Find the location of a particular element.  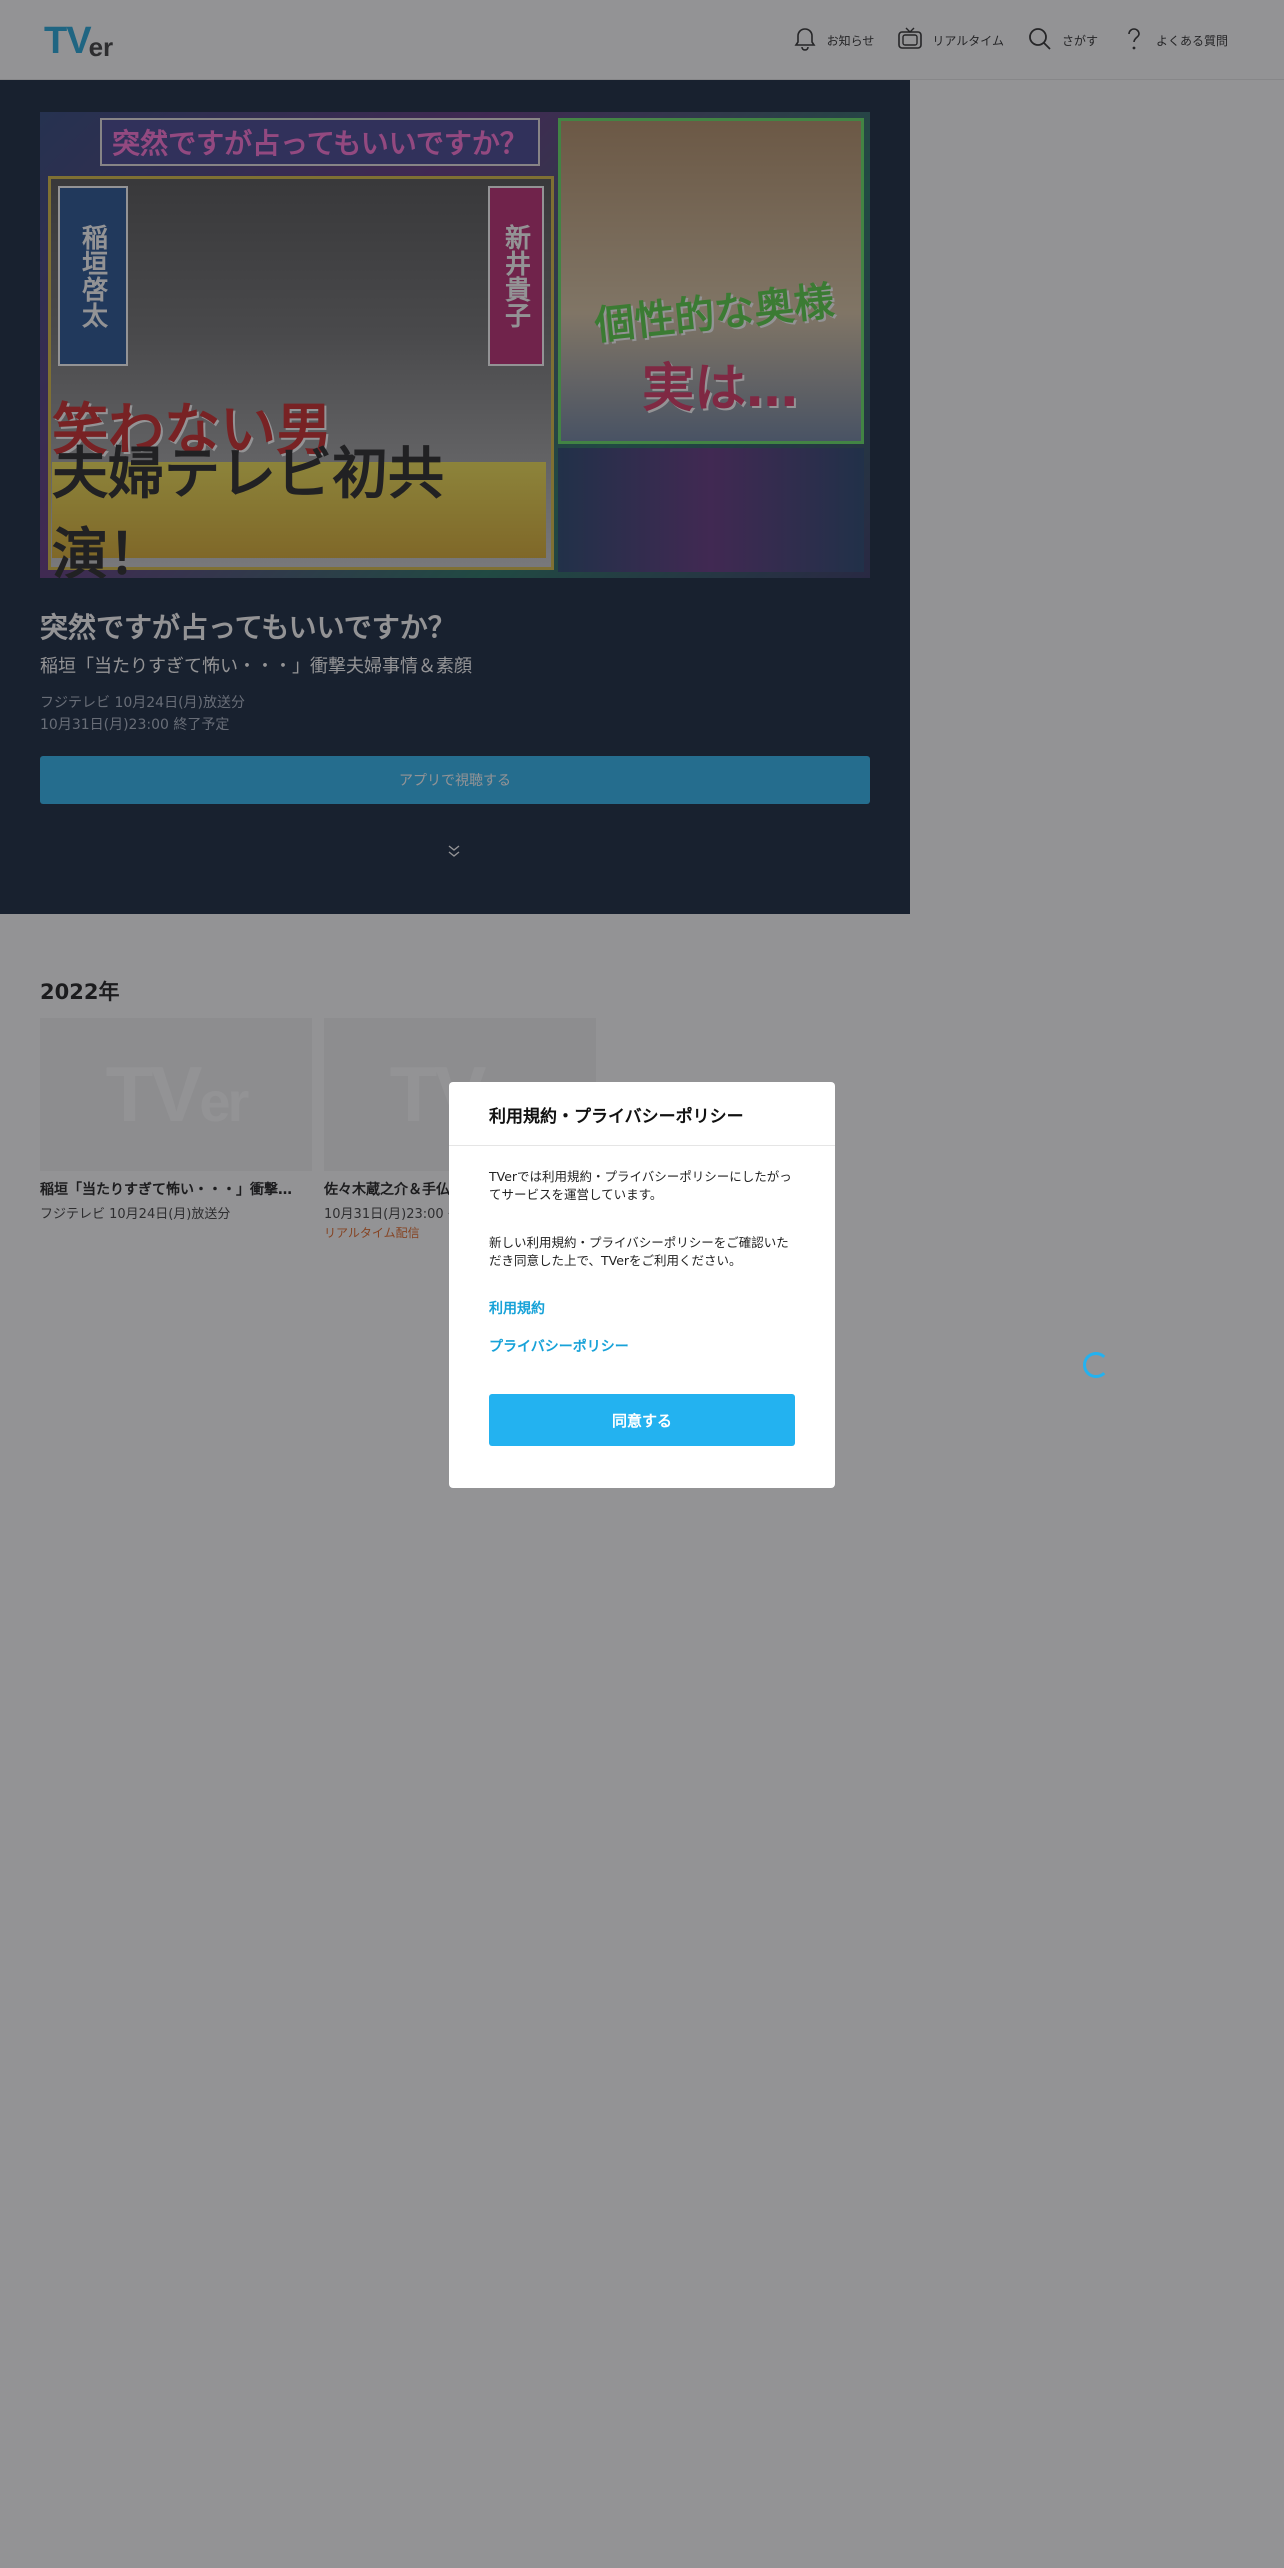

dialog-text-intro: TVerでは利用規約・プライバシーポリシーにしたがってサービスを運営しています。 is located at coordinates (640, 1185).